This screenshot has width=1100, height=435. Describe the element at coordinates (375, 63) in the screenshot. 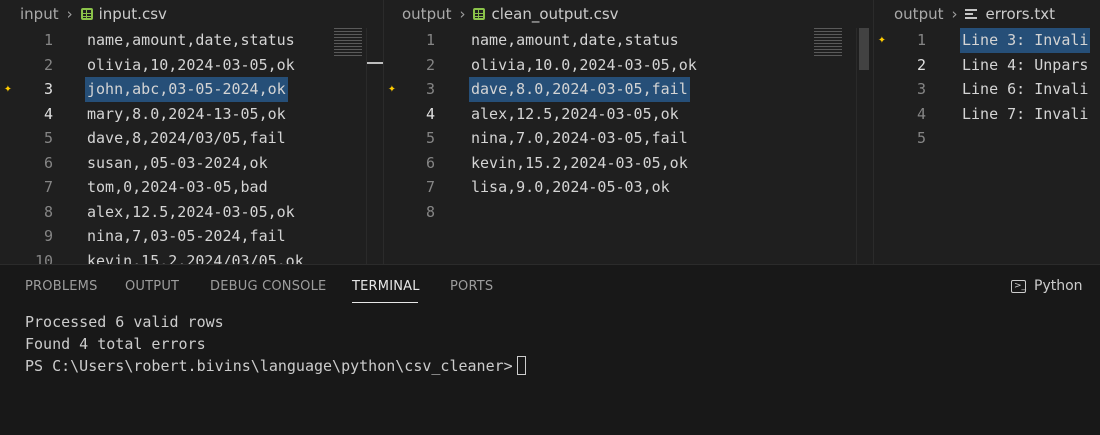

I see `scroll-position-marker` at that location.